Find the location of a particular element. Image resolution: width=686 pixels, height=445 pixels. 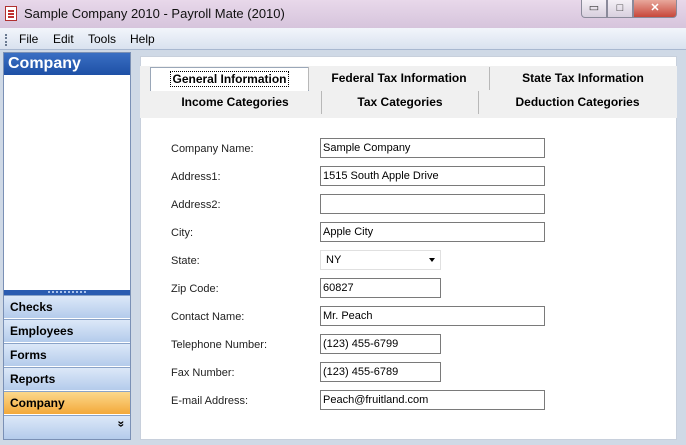

tab-general-information: General Information is located at coordinates (229, 79).